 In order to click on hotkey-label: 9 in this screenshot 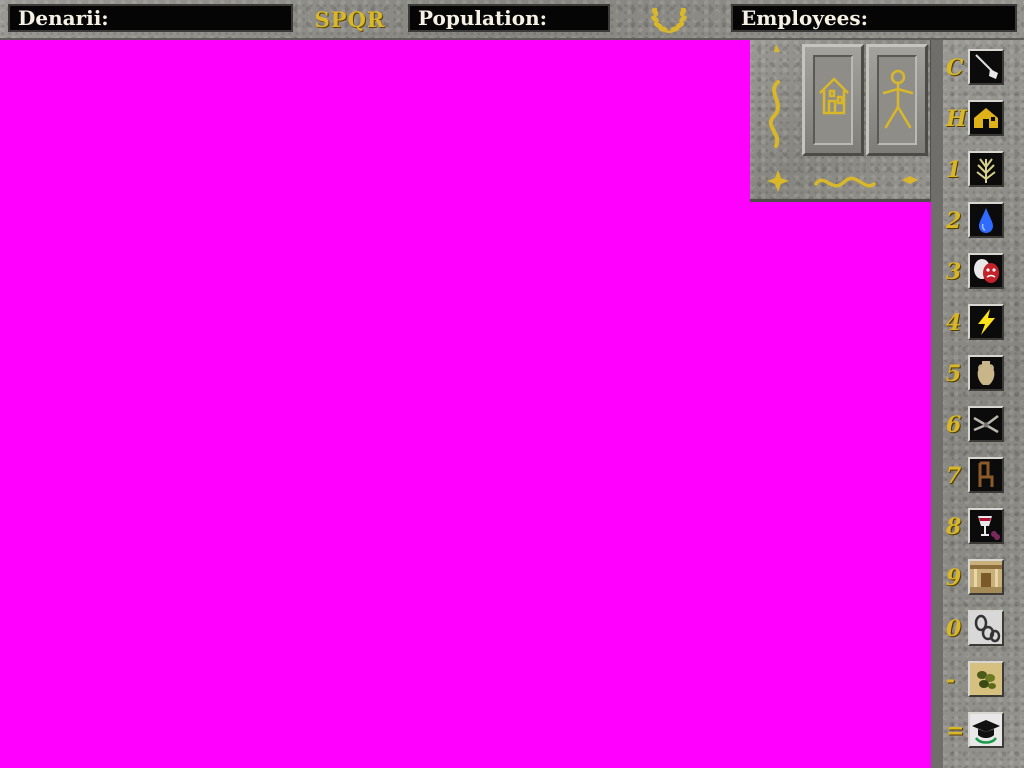, I will do `click(954, 578)`.